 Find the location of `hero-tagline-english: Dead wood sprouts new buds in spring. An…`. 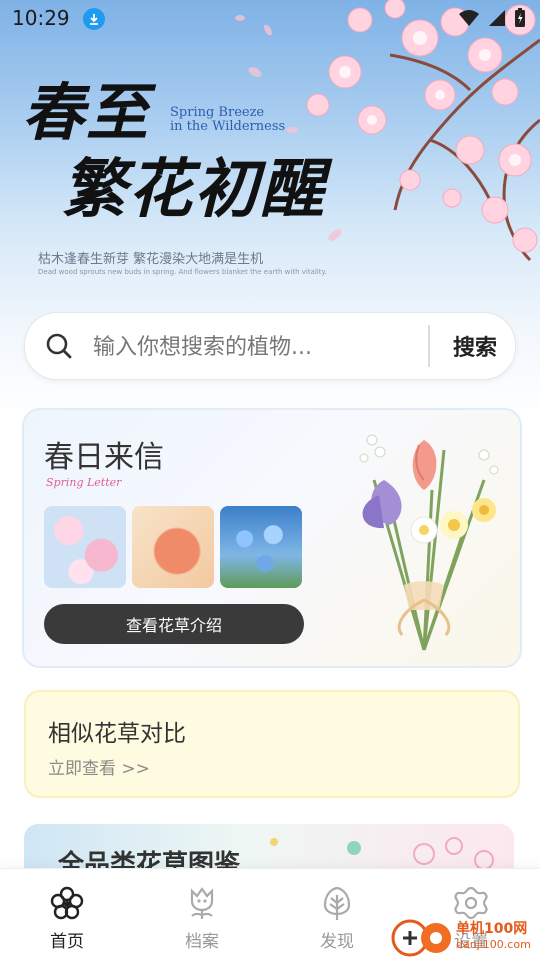

hero-tagline-english: Dead wood sprouts new buds in spring. An… is located at coordinates (182, 272).